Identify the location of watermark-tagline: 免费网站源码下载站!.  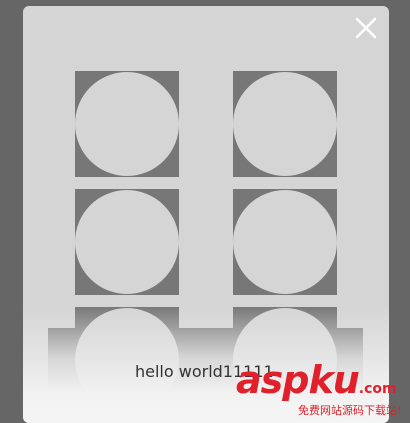
(350, 410).